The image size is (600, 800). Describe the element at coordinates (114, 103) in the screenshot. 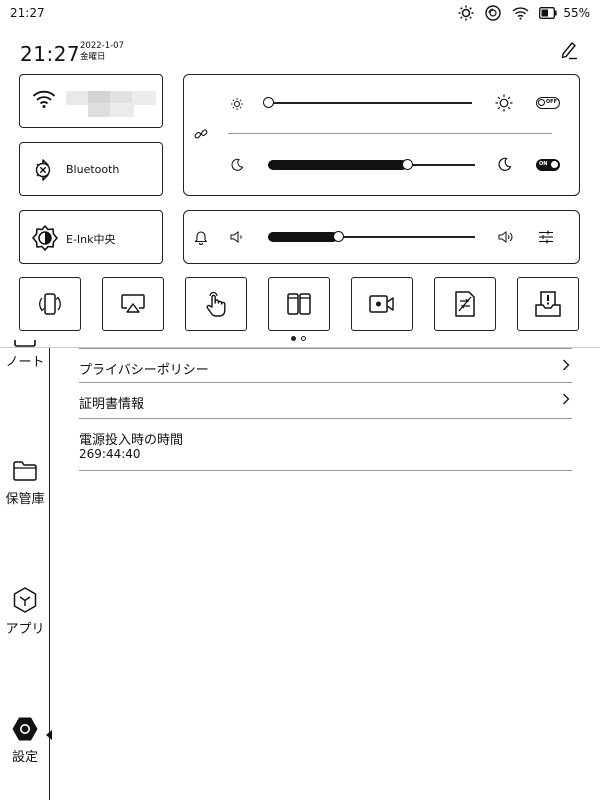

I see `wifi-network-name-redacted` at that location.